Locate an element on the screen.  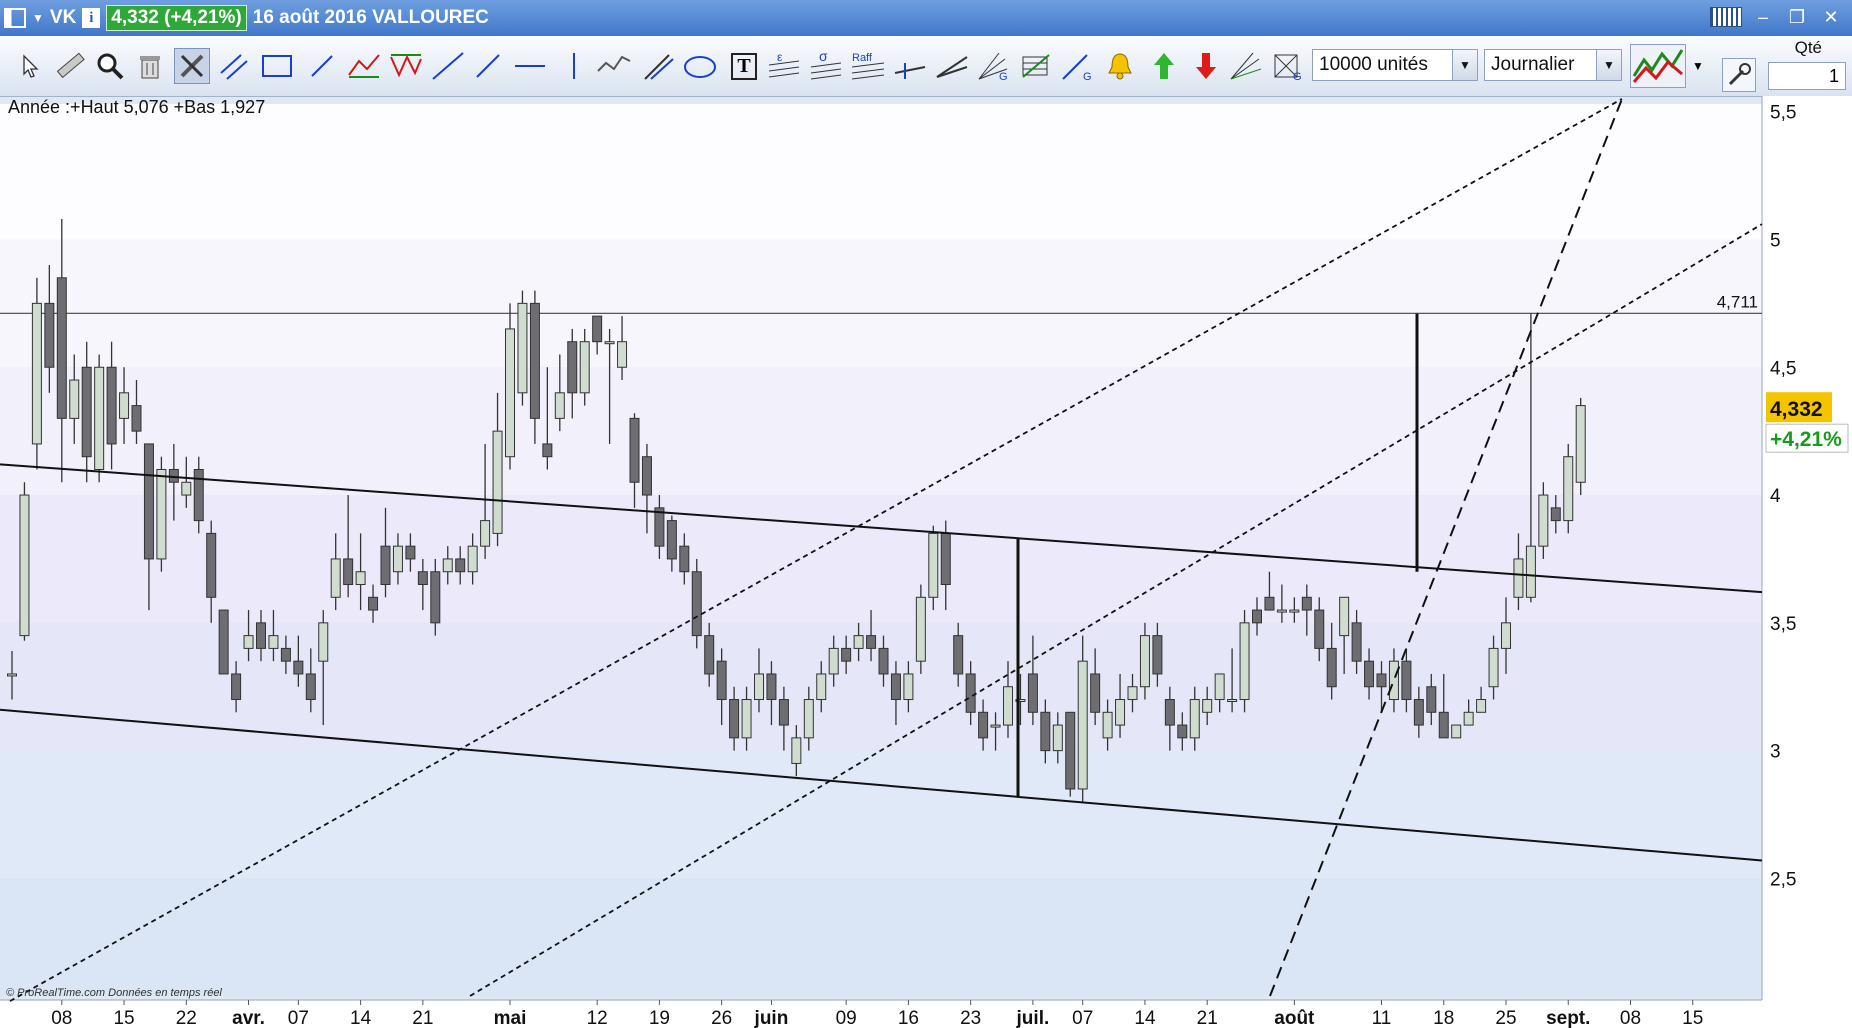
y-tick-label: 3,5 is located at coordinates (1783, 624).